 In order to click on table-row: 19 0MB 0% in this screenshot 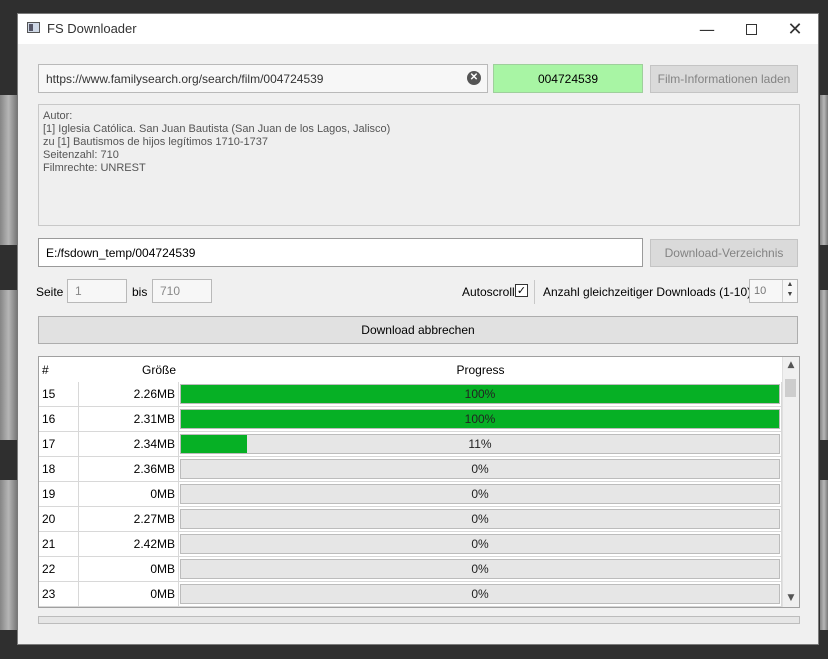, I will do `click(410, 494)`.